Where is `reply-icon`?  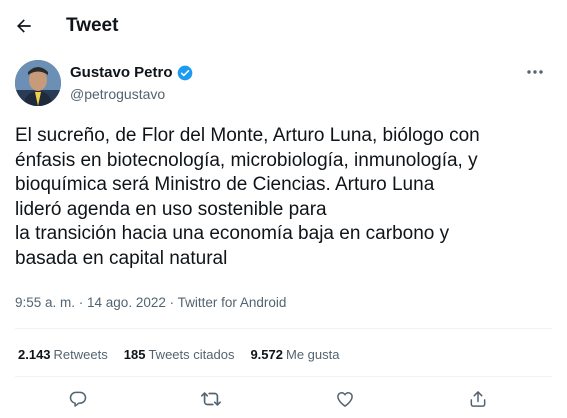
reply-icon is located at coordinates (78, 399).